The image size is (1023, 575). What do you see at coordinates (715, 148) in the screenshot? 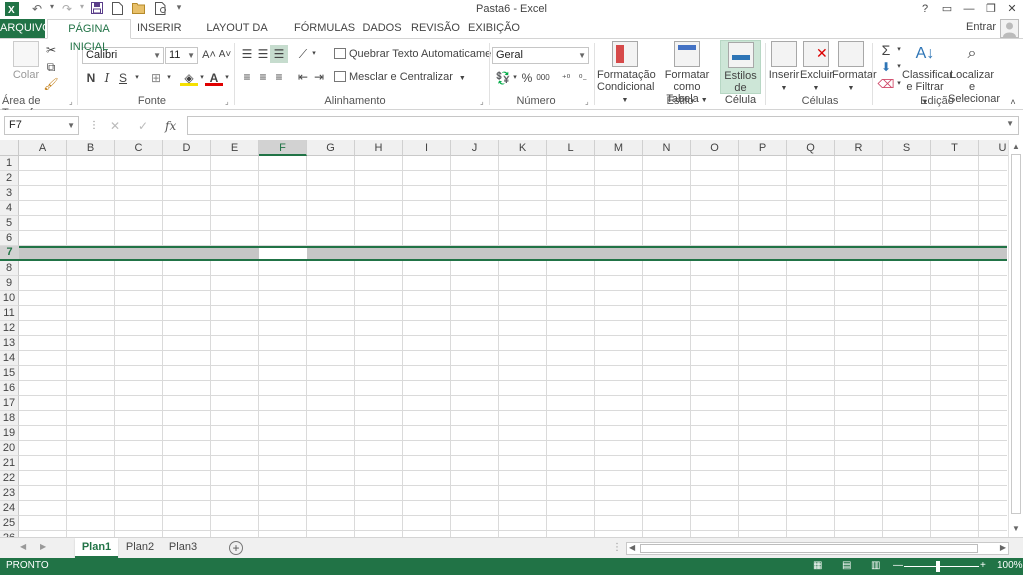
I see `column-header: O` at bounding box center [715, 148].